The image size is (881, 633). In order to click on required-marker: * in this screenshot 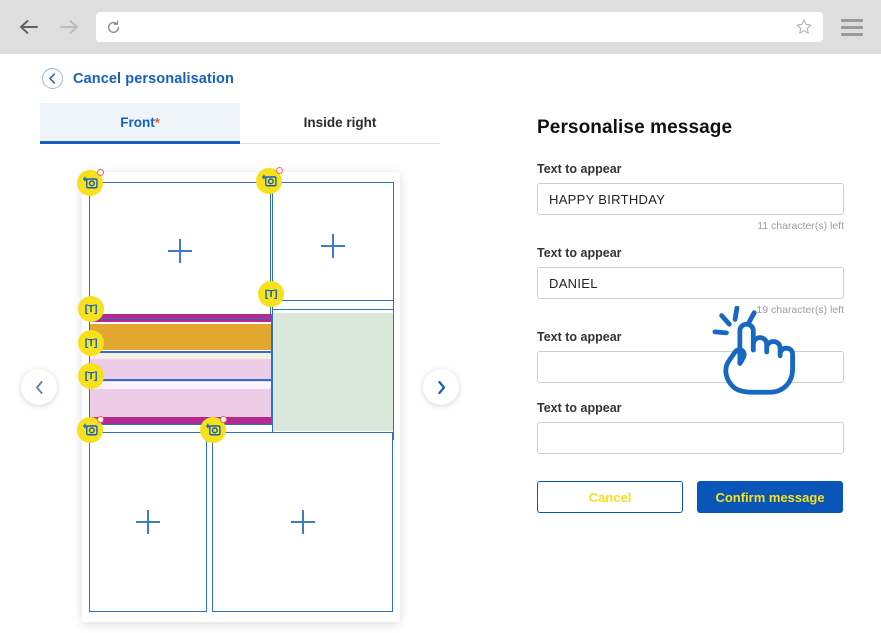, I will do `click(157, 122)`.